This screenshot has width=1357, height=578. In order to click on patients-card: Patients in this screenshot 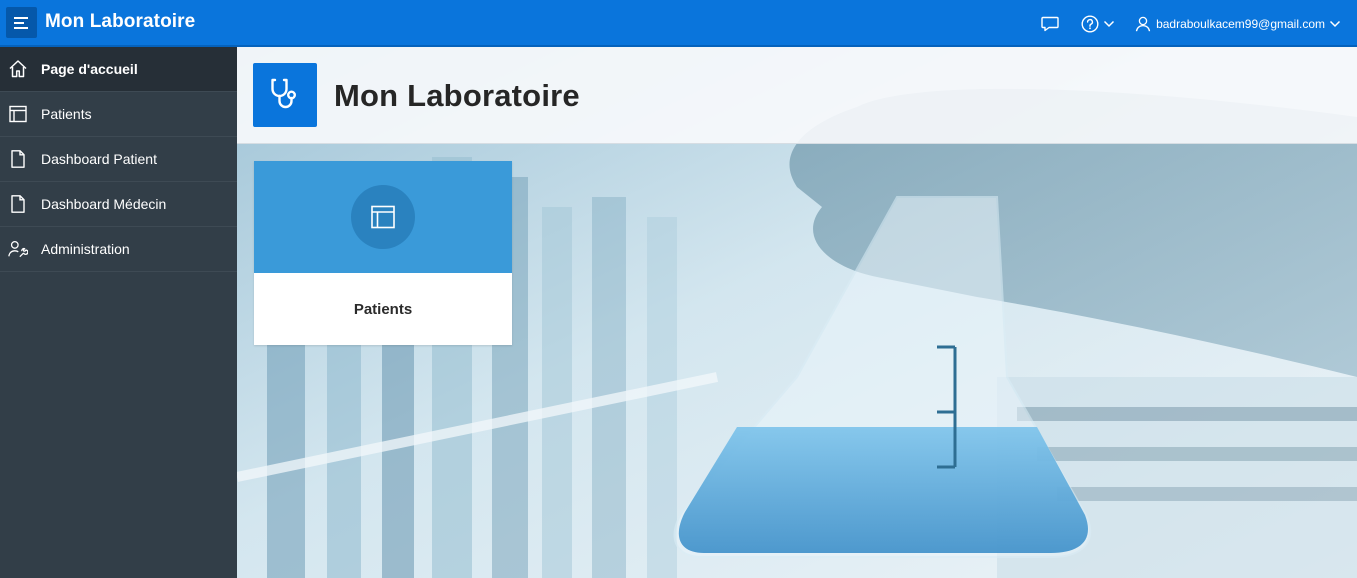, I will do `click(383, 253)`.